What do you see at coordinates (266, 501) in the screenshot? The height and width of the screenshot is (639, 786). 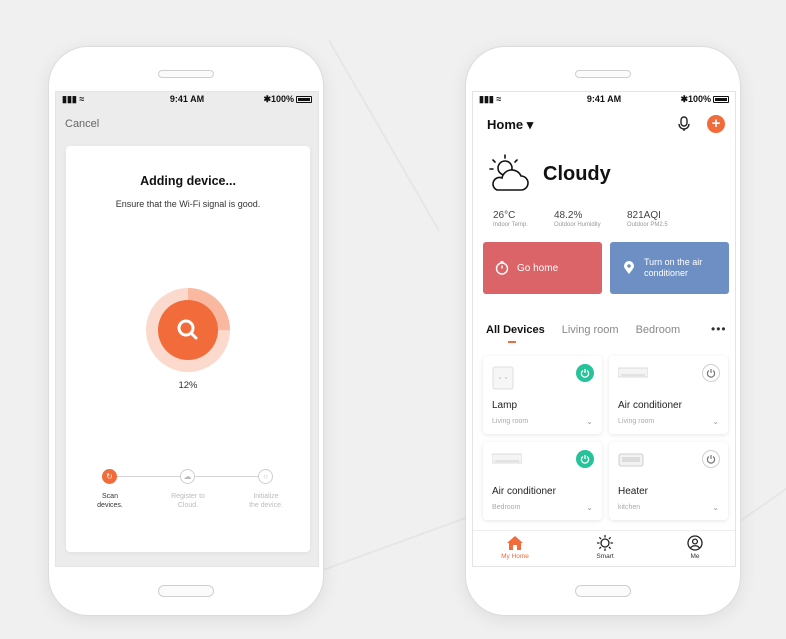 I see `step-label-initialize: Initialize the device.` at bounding box center [266, 501].